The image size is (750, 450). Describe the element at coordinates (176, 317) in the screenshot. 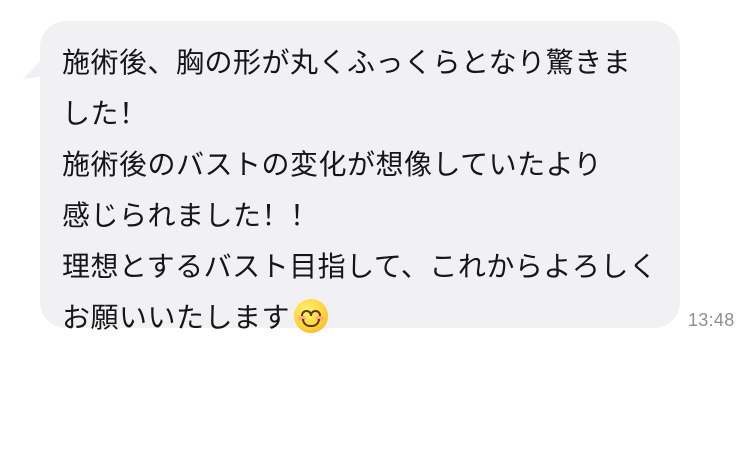

I see `message-line-text: お願いいたします` at that location.